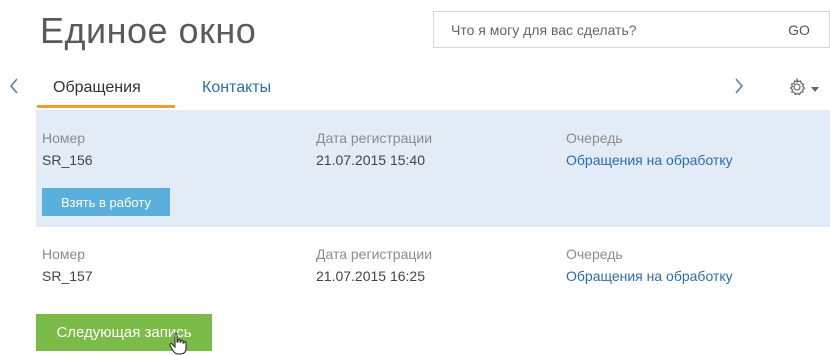 The image size is (830, 355). I want to click on caret-down-icon, so click(815, 89).